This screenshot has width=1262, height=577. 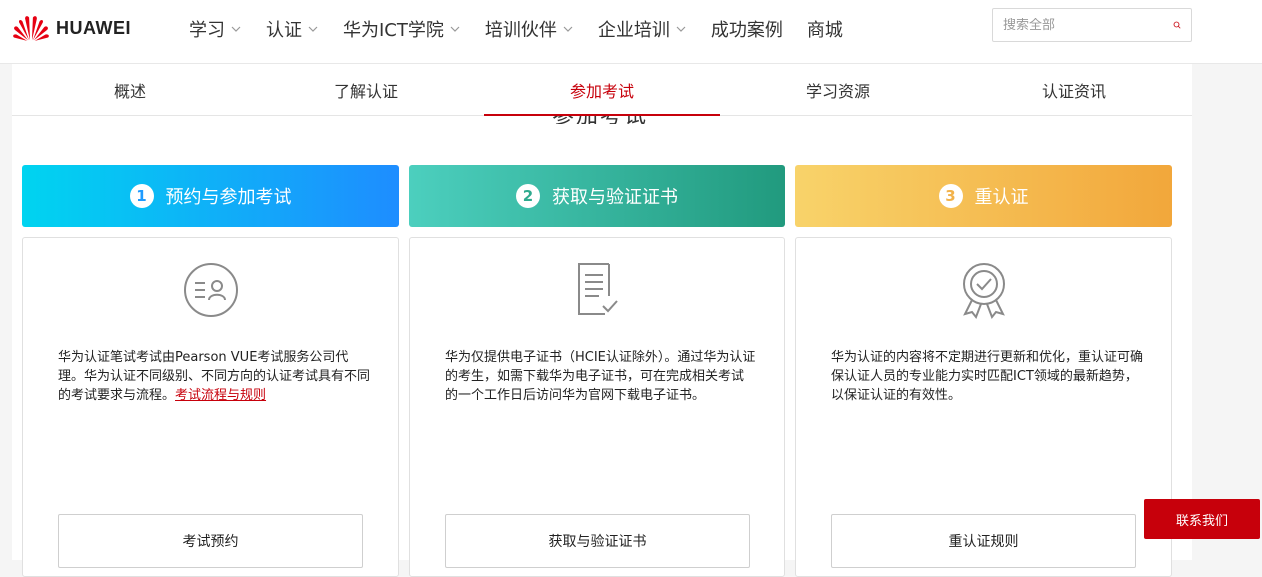 What do you see at coordinates (207, 30) in the screenshot?
I see `menu-item-label: 学习` at bounding box center [207, 30].